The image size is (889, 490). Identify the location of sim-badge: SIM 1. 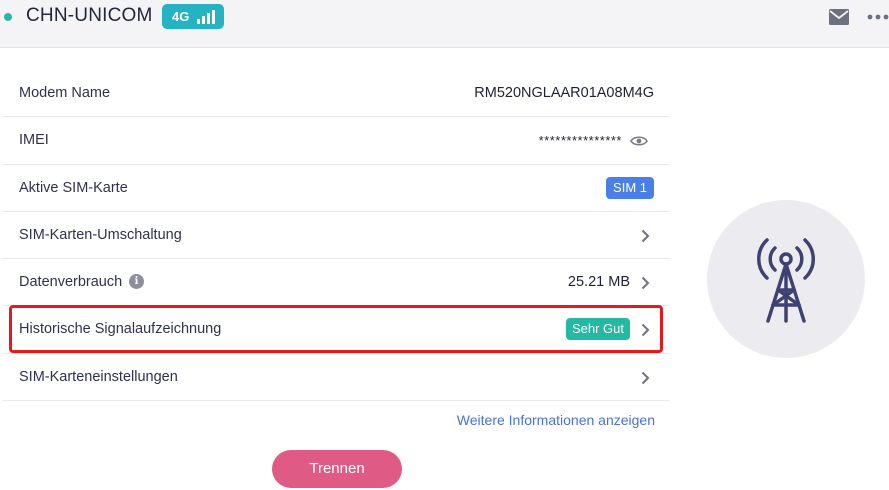
(630, 187).